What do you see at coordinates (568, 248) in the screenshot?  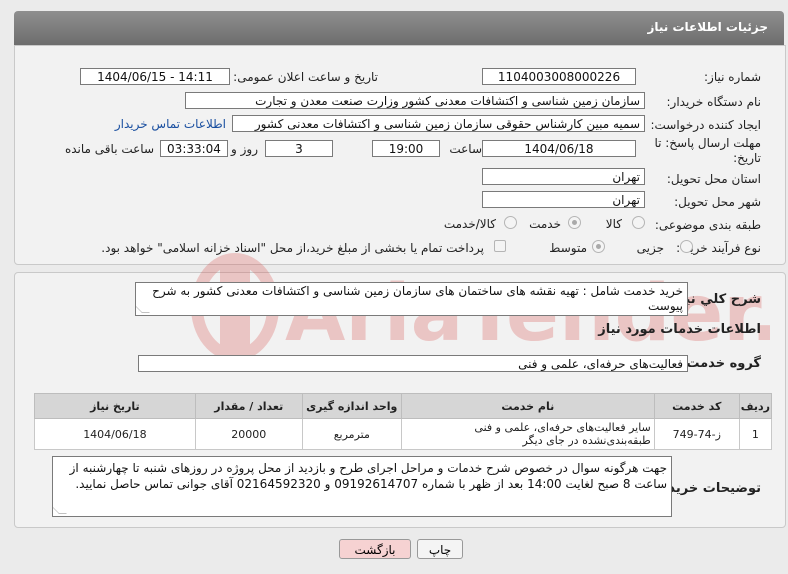 I see `purchase-medium-label: متوسط` at bounding box center [568, 248].